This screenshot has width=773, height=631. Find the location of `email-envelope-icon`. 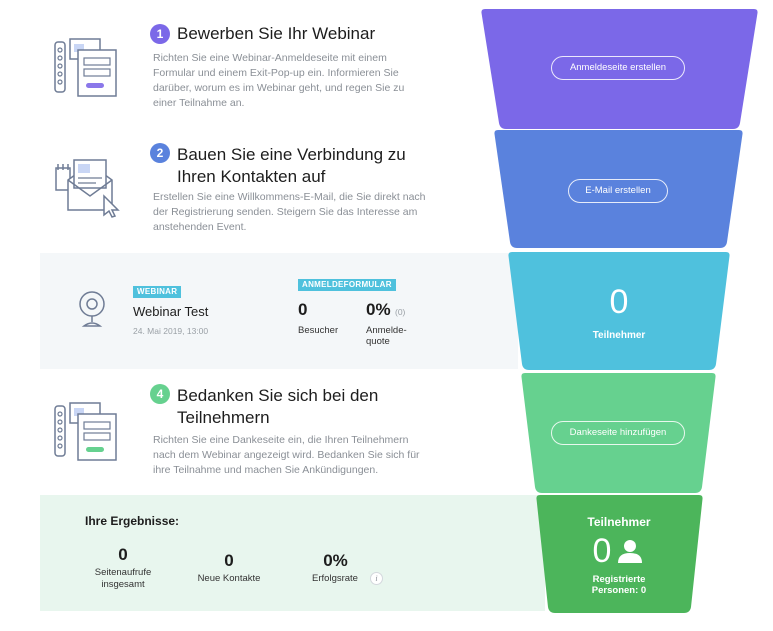

email-envelope-icon is located at coordinates (87, 188).